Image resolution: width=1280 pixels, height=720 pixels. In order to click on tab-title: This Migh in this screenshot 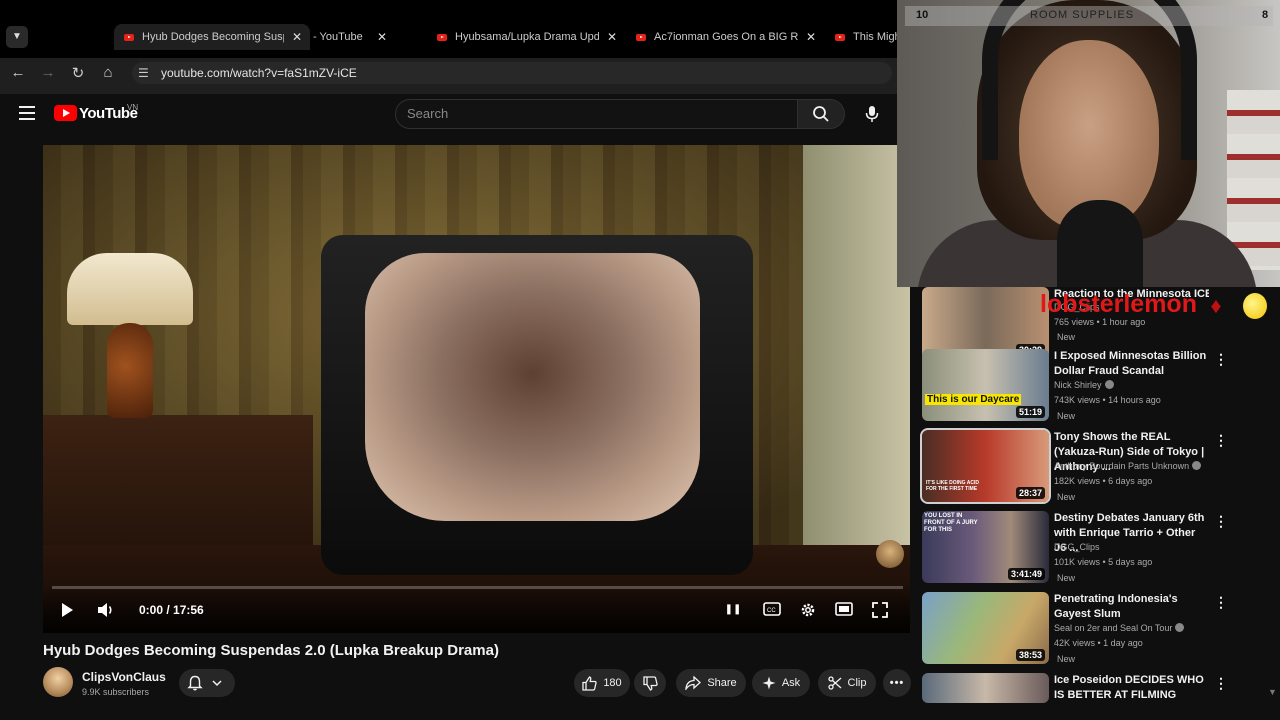, I will do `click(875, 37)`.